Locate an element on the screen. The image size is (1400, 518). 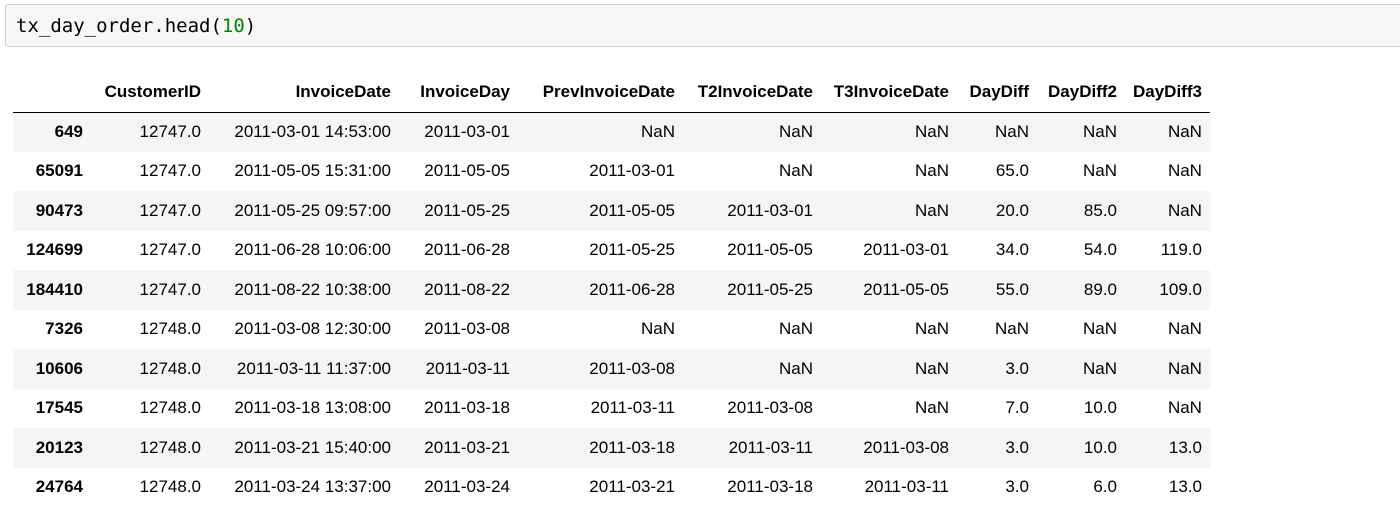
row-index: 649 is located at coordinates (68, 131).